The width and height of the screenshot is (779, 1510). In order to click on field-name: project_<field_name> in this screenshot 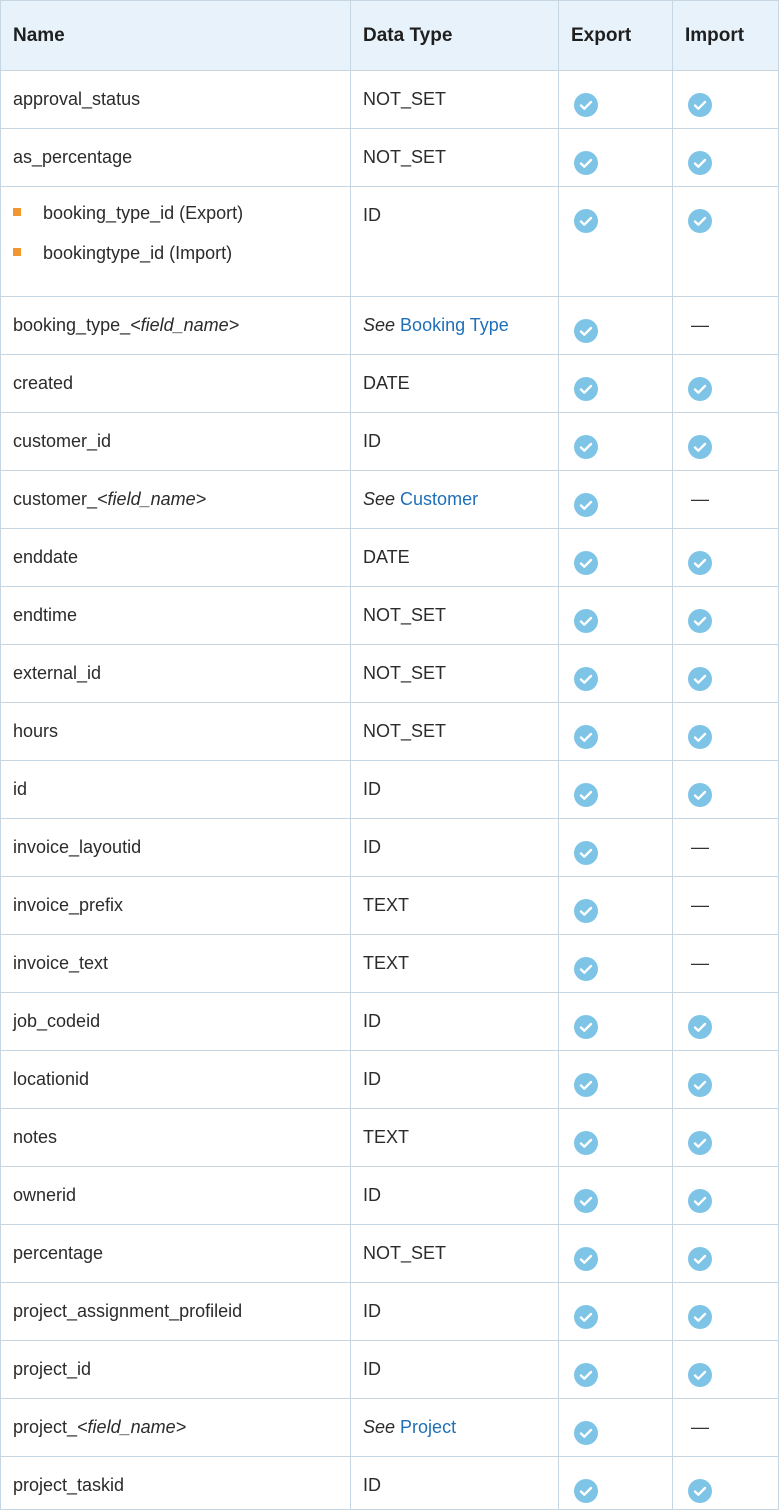, I will do `click(100, 1427)`.